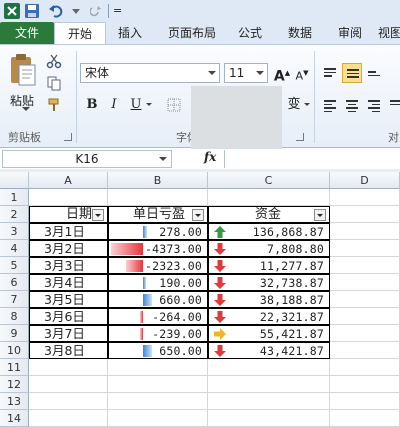  Describe the element at coordinates (87, 159) in the screenshot. I see `name-box: K16` at that location.